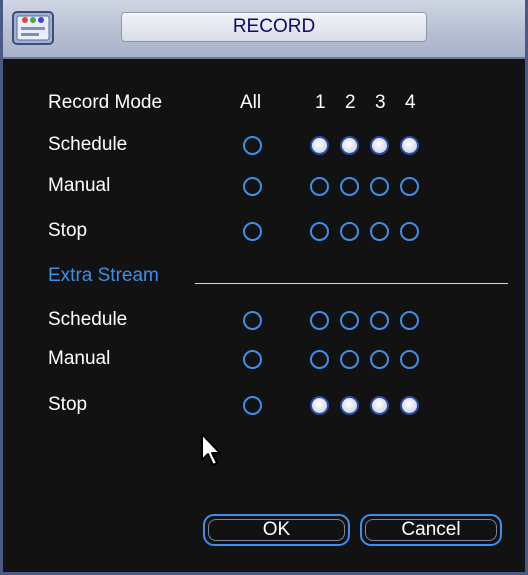 Image resolution: width=528 pixels, height=575 pixels. Describe the element at coordinates (276, 530) in the screenshot. I see `ok-button: OK` at that location.